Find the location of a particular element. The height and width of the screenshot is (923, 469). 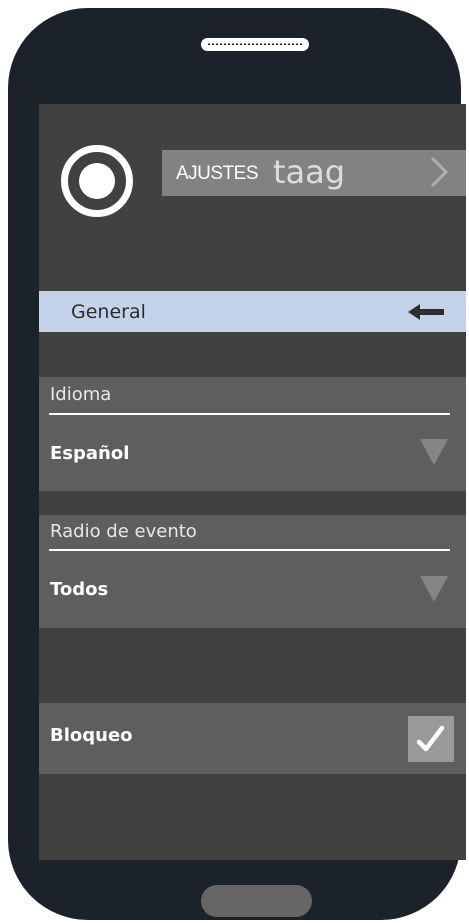

header-title-bar: AJUSTES taag is located at coordinates (314, 173).